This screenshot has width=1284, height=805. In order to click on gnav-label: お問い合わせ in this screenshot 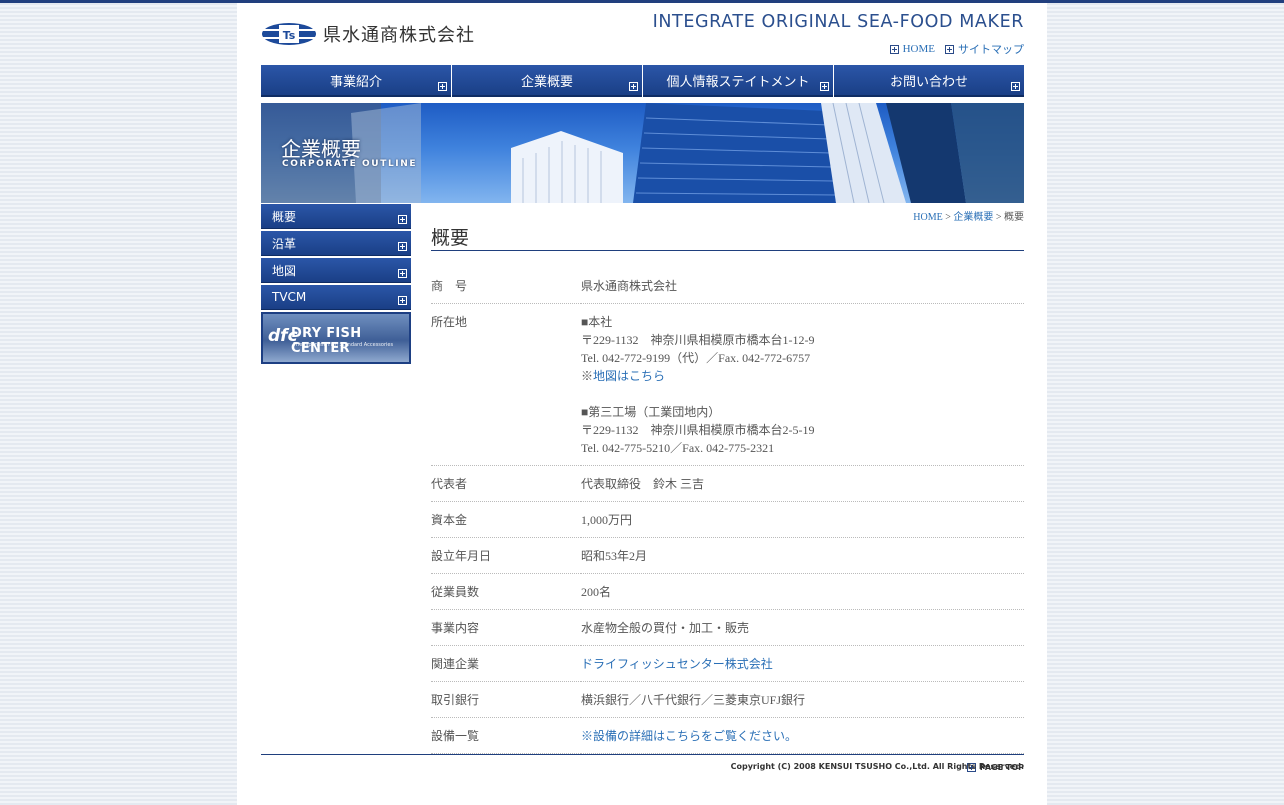, I will do `click(928, 82)`.